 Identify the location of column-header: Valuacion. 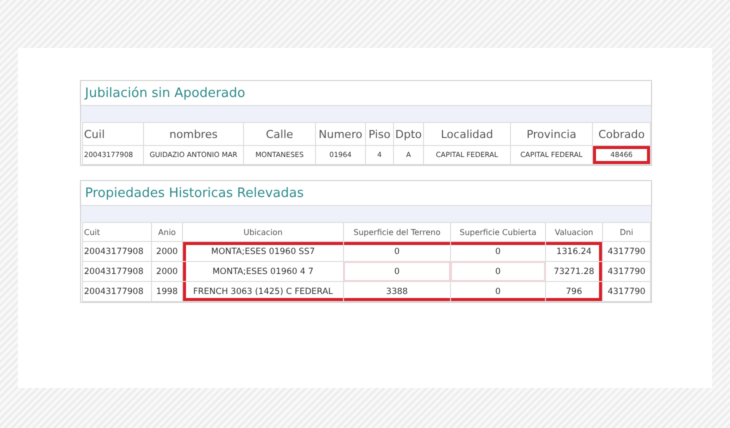
(574, 232).